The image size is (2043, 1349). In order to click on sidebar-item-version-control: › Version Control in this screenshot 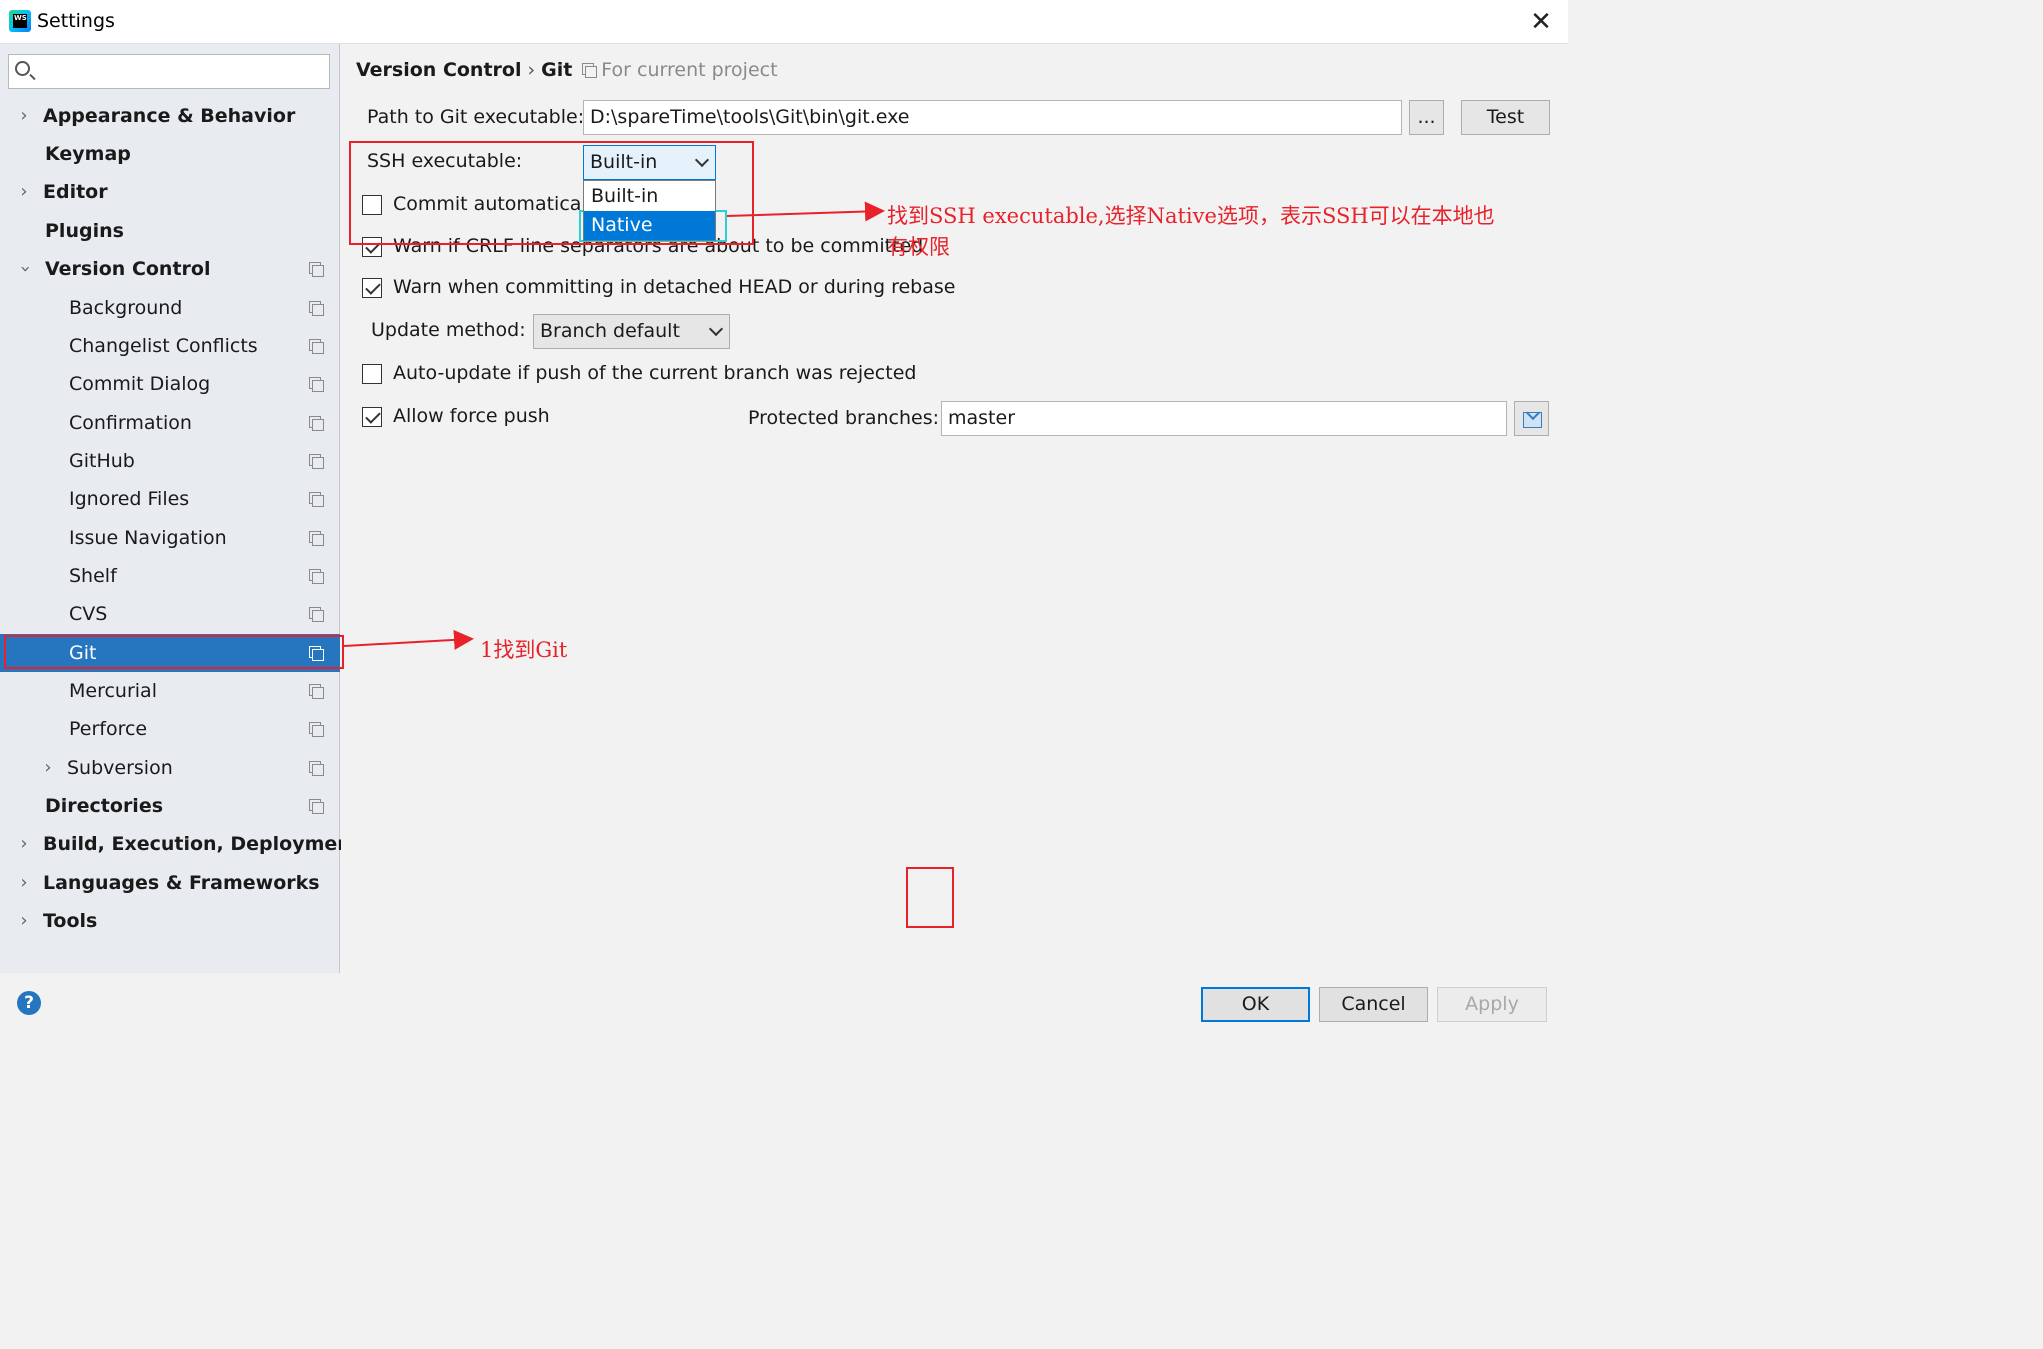, I will do `click(170, 269)`.